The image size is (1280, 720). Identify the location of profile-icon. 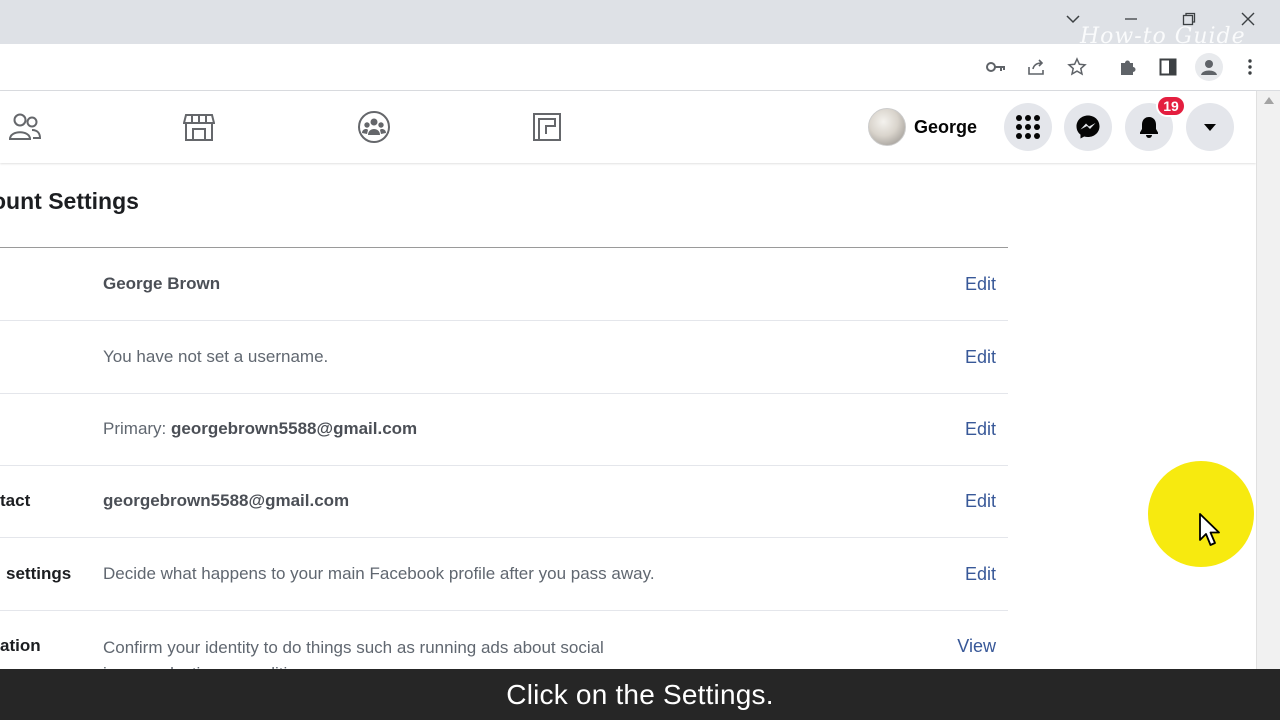
(1209, 67).